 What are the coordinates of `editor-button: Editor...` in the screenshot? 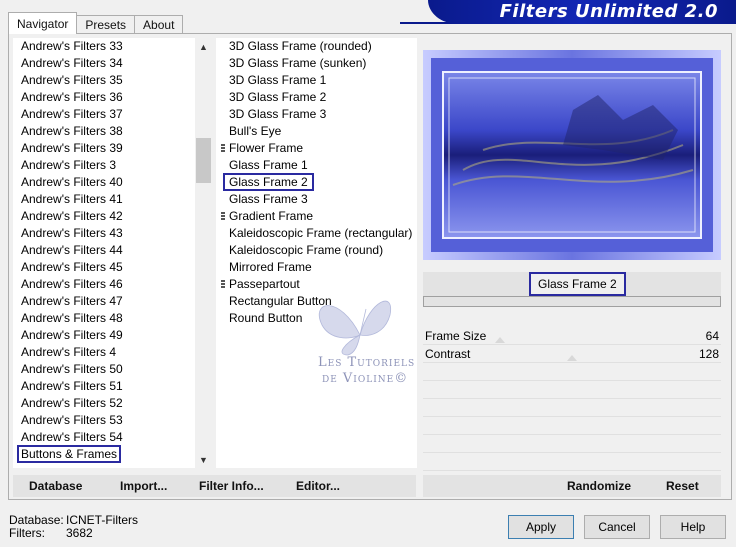 It's located at (318, 486).